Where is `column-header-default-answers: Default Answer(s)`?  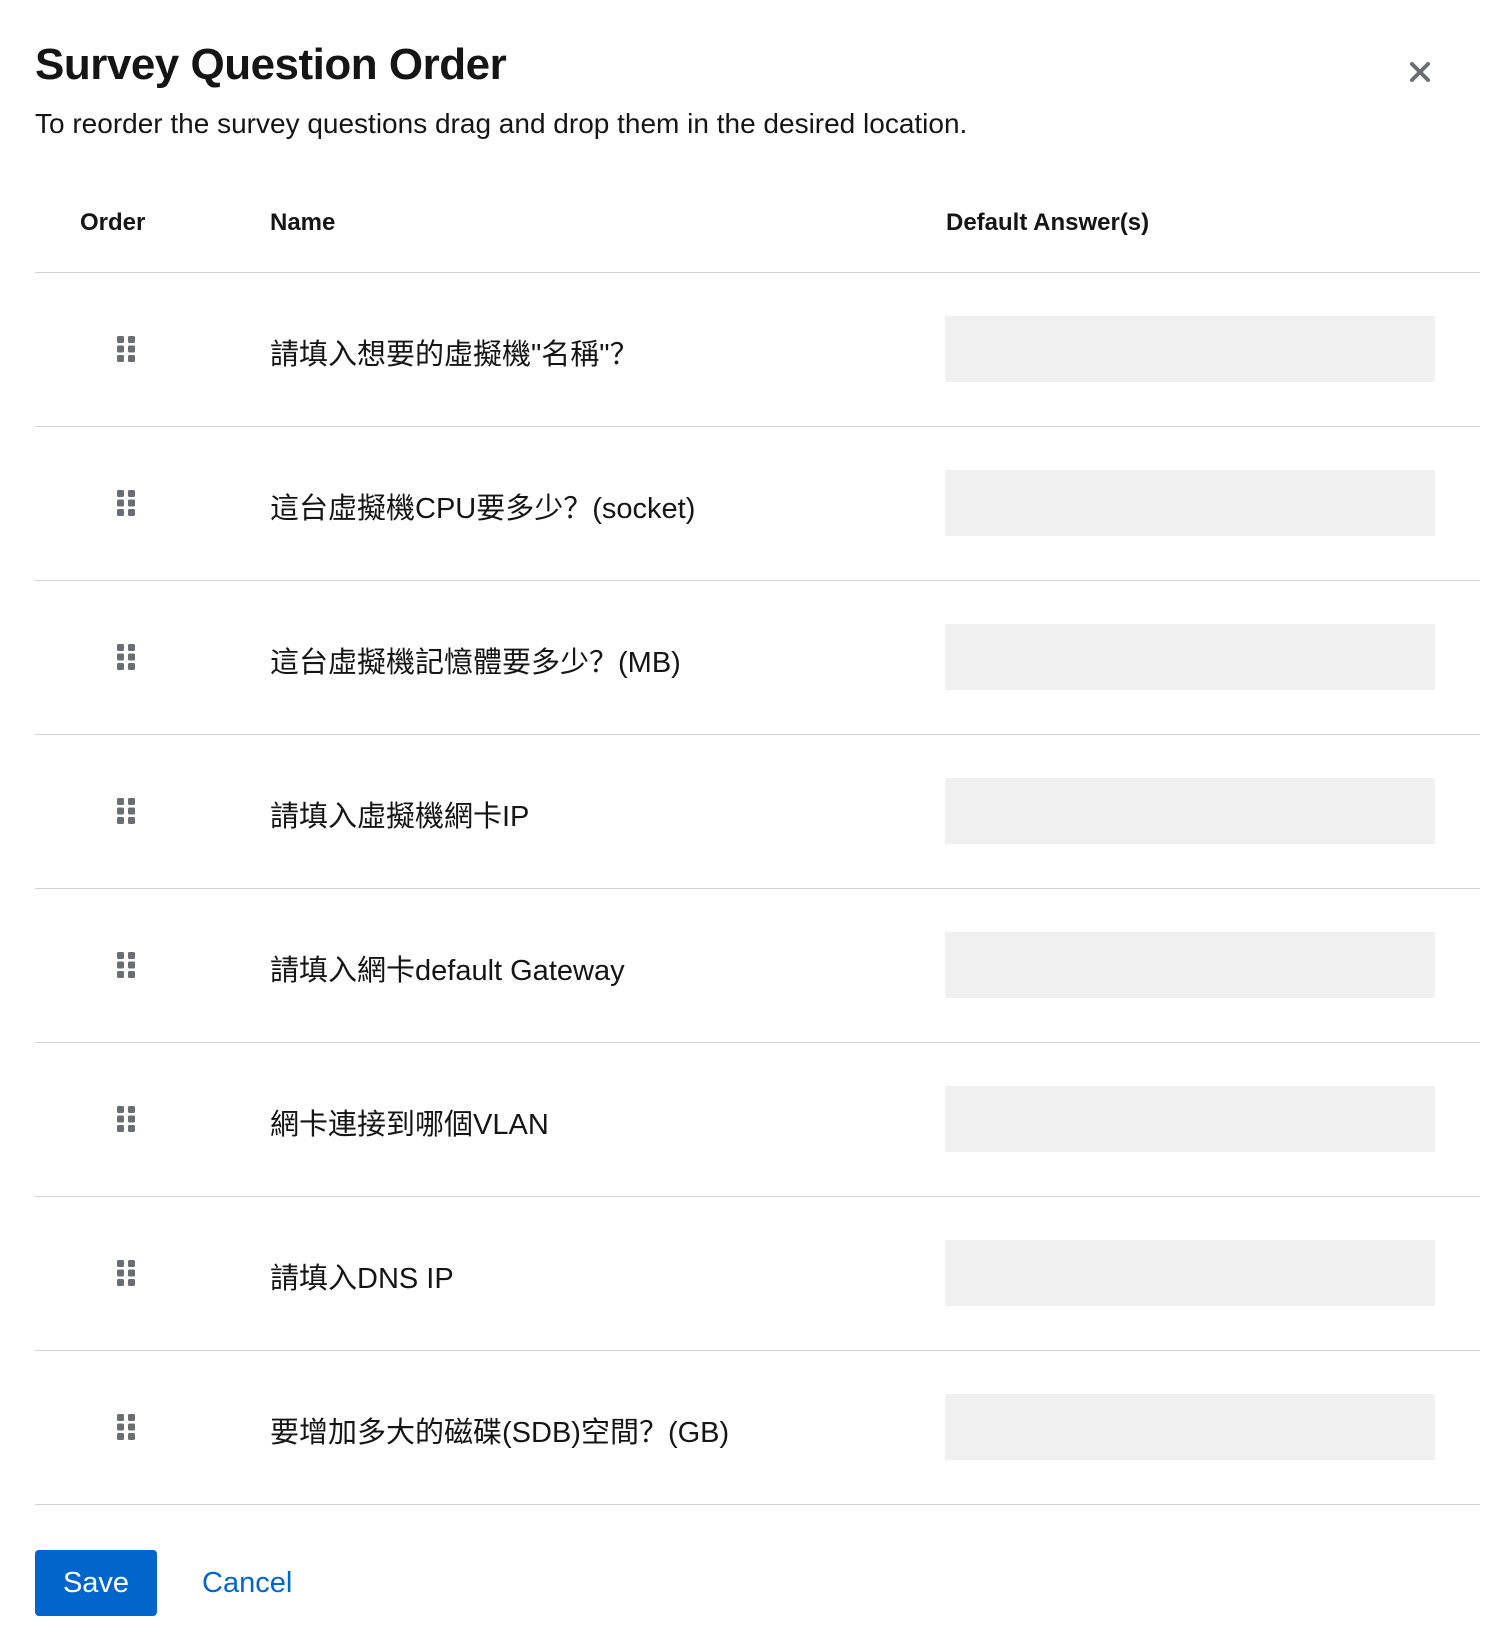
column-header-default-answers: Default Answer(s) is located at coordinates (1048, 222).